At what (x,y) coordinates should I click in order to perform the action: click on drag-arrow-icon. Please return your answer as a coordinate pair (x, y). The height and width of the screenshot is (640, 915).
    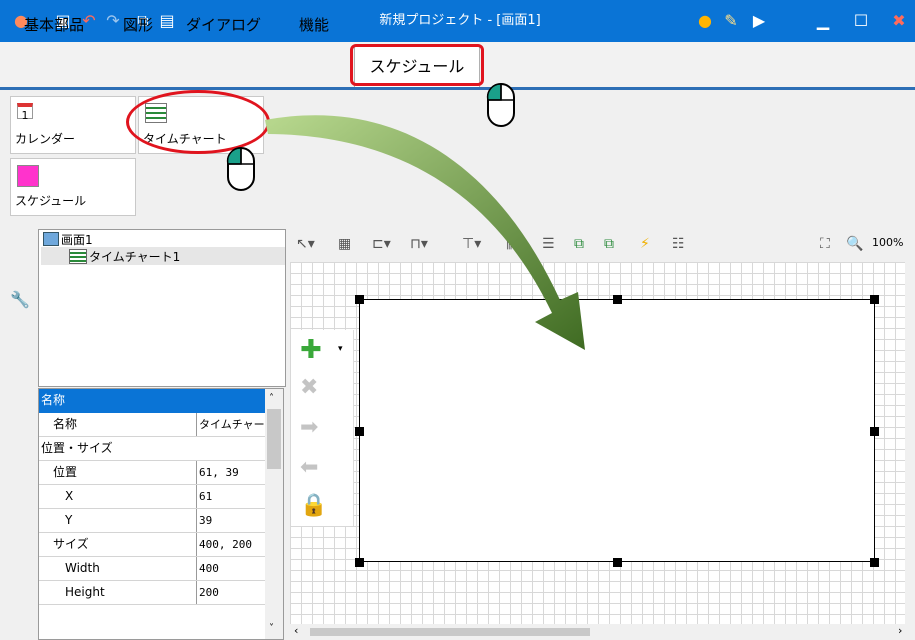
    Looking at the image, I should click on (425, 233).